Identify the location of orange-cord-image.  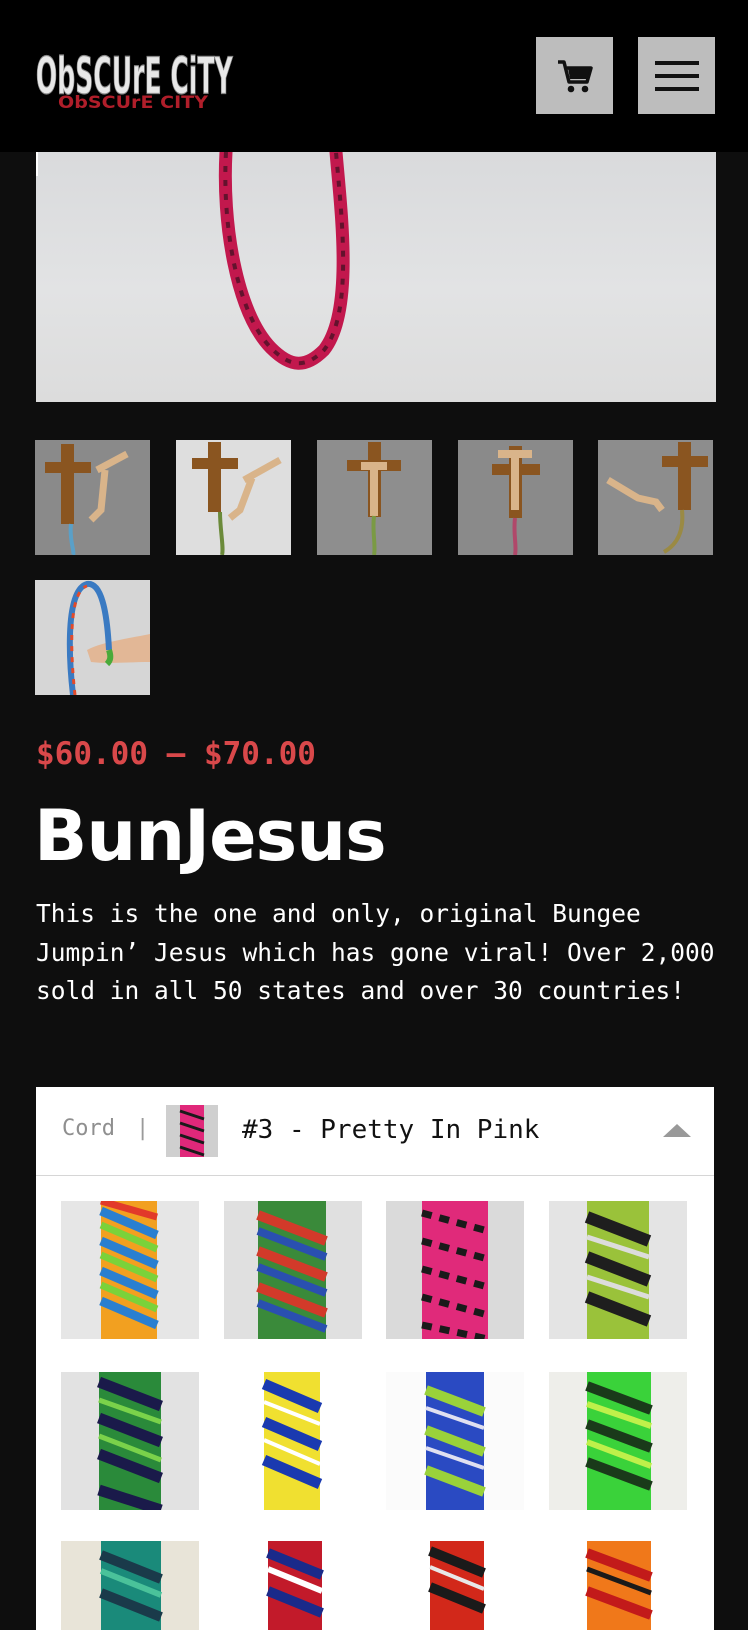
(618, 1585).